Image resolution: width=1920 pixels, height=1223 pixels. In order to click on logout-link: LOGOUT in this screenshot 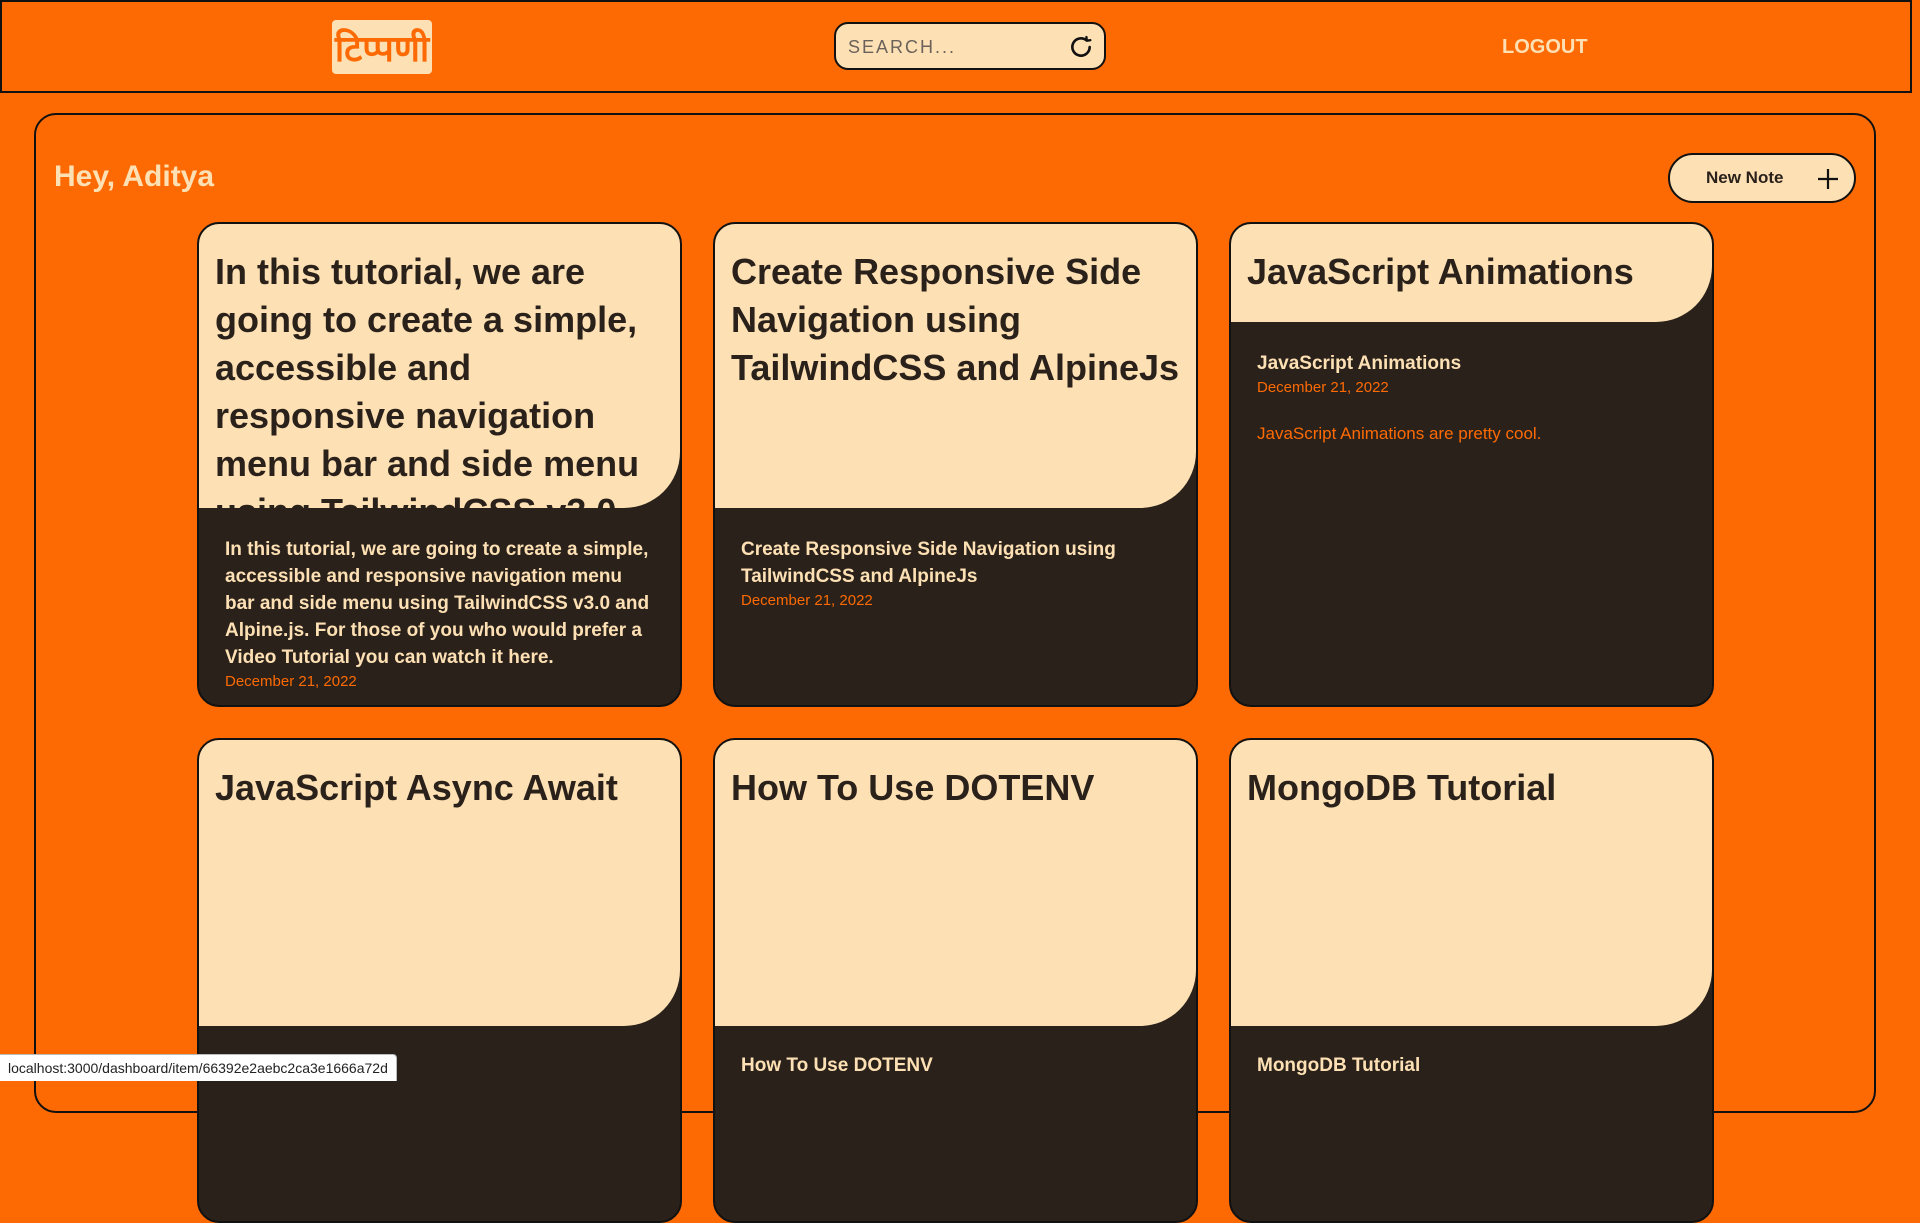, I will do `click(1545, 47)`.